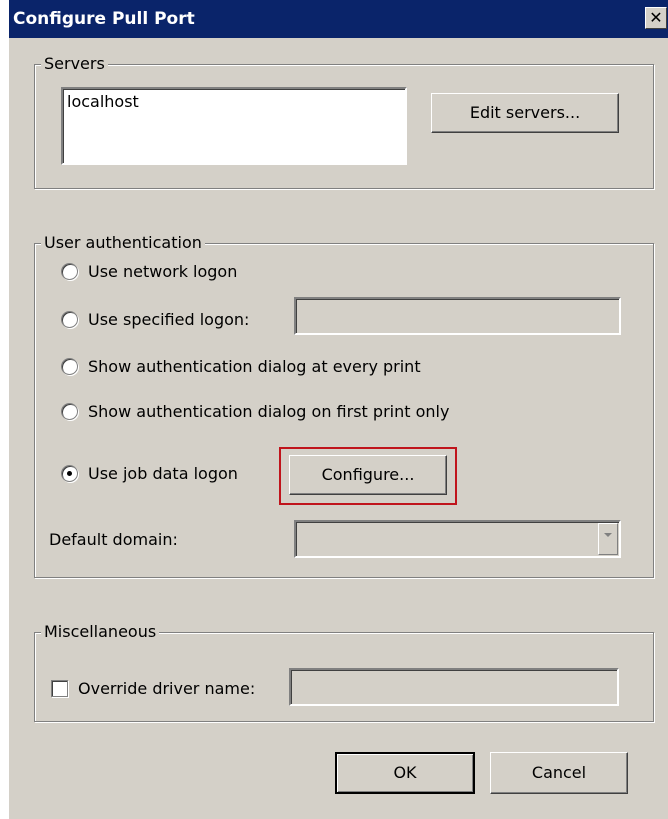  I want to click on override-driver-input, so click(454, 687).